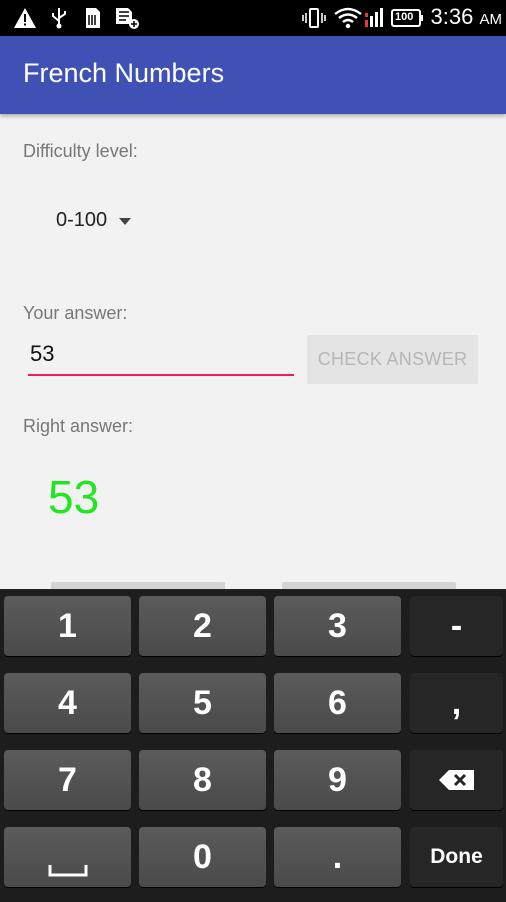  What do you see at coordinates (404, 17) in the screenshot?
I see `battery-level-text: 100` at bounding box center [404, 17].